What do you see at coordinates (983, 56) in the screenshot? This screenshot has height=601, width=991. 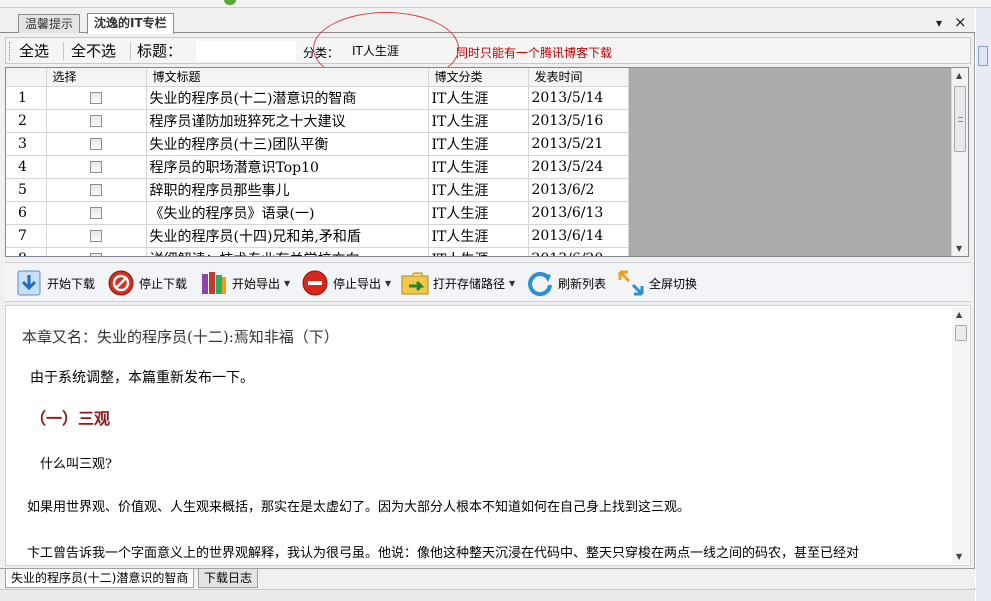 I see `gutter-marker` at bounding box center [983, 56].